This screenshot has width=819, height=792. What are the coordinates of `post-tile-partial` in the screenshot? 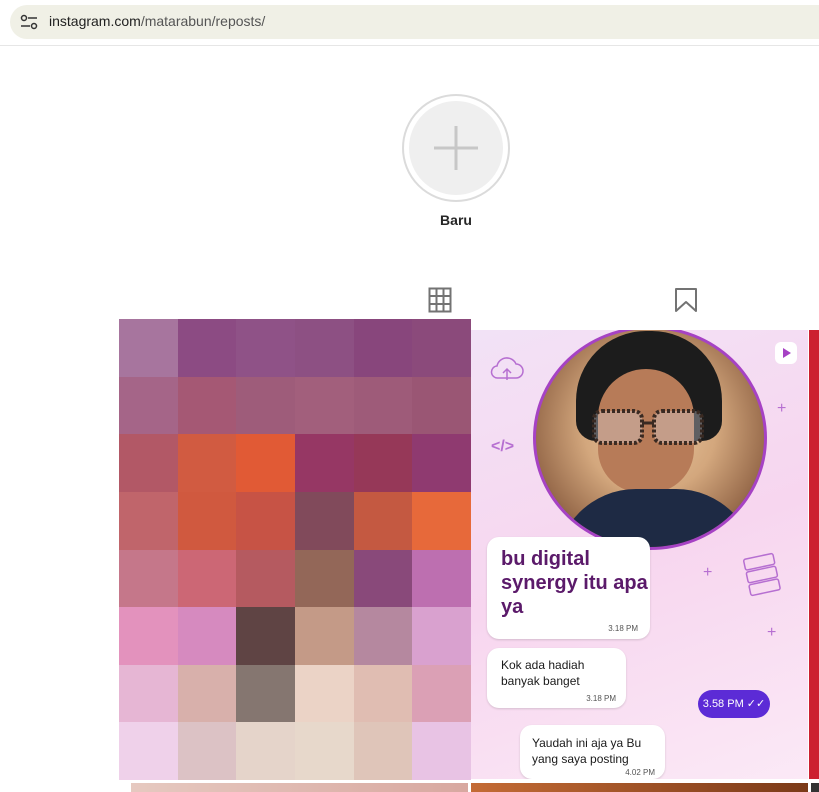 It's located at (814, 554).